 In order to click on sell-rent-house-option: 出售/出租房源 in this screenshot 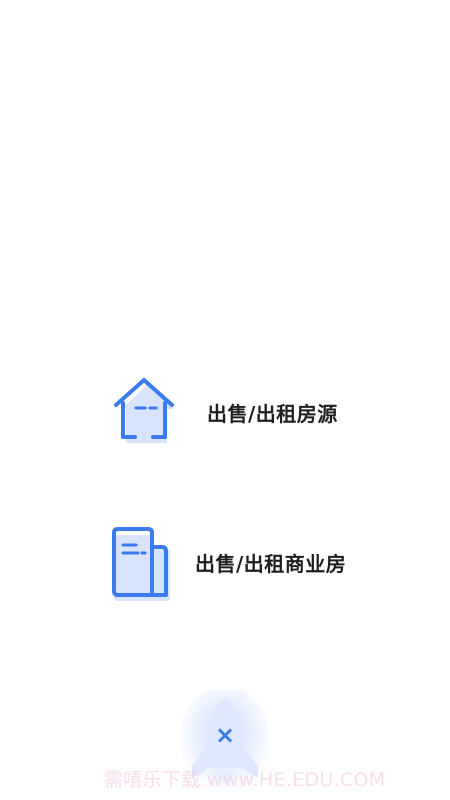, I will do `click(225, 410)`.